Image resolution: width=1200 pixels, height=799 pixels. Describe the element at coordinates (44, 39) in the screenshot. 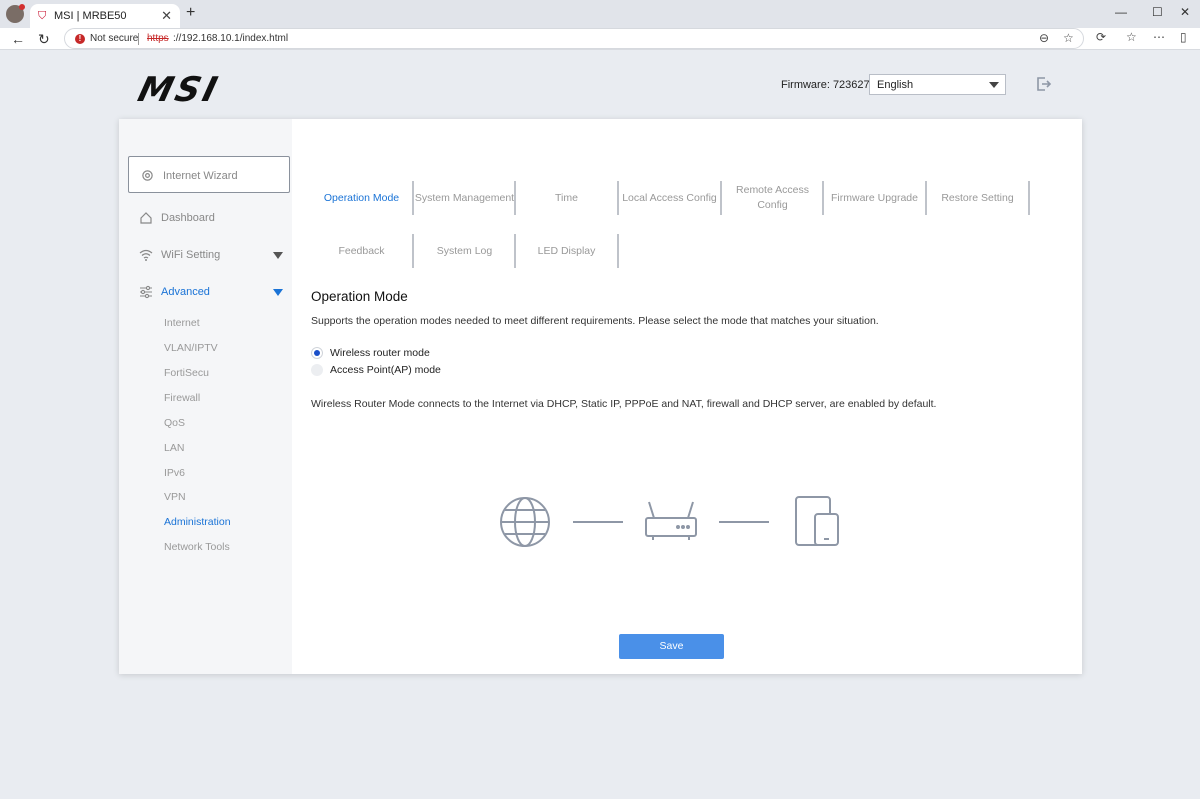

I see `reload-icon: ↻` at that location.